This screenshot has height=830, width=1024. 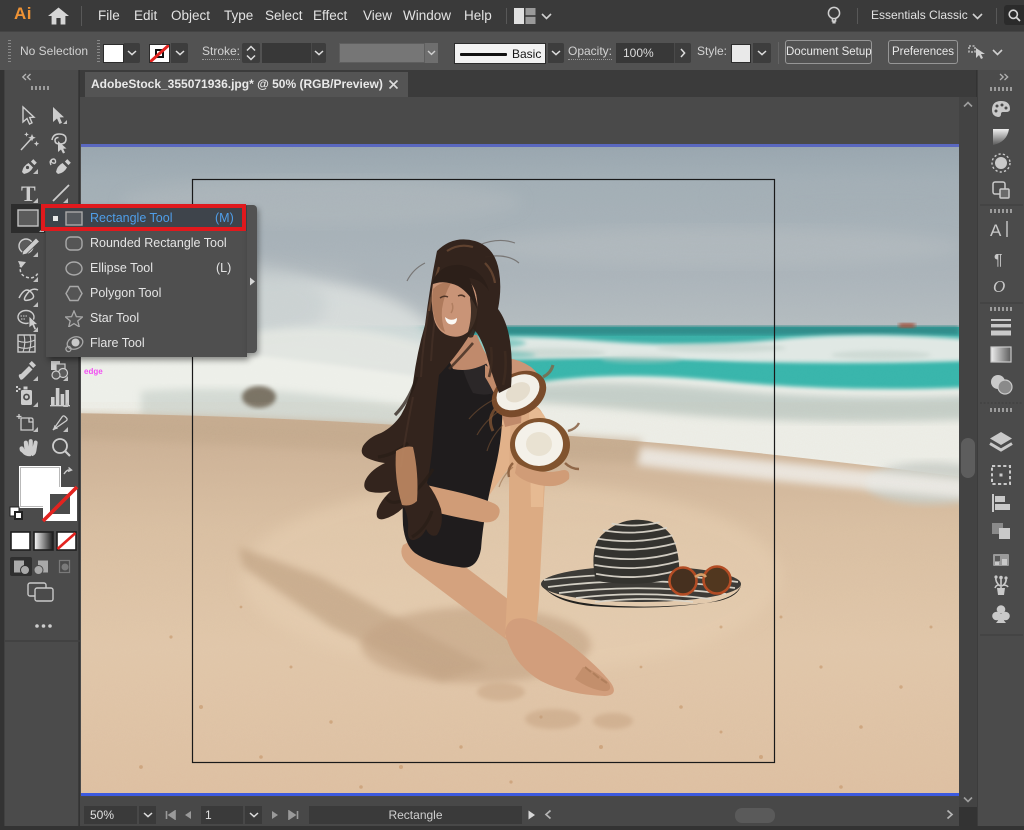 I want to click on svg-text: O, so click(x=999, y=286).